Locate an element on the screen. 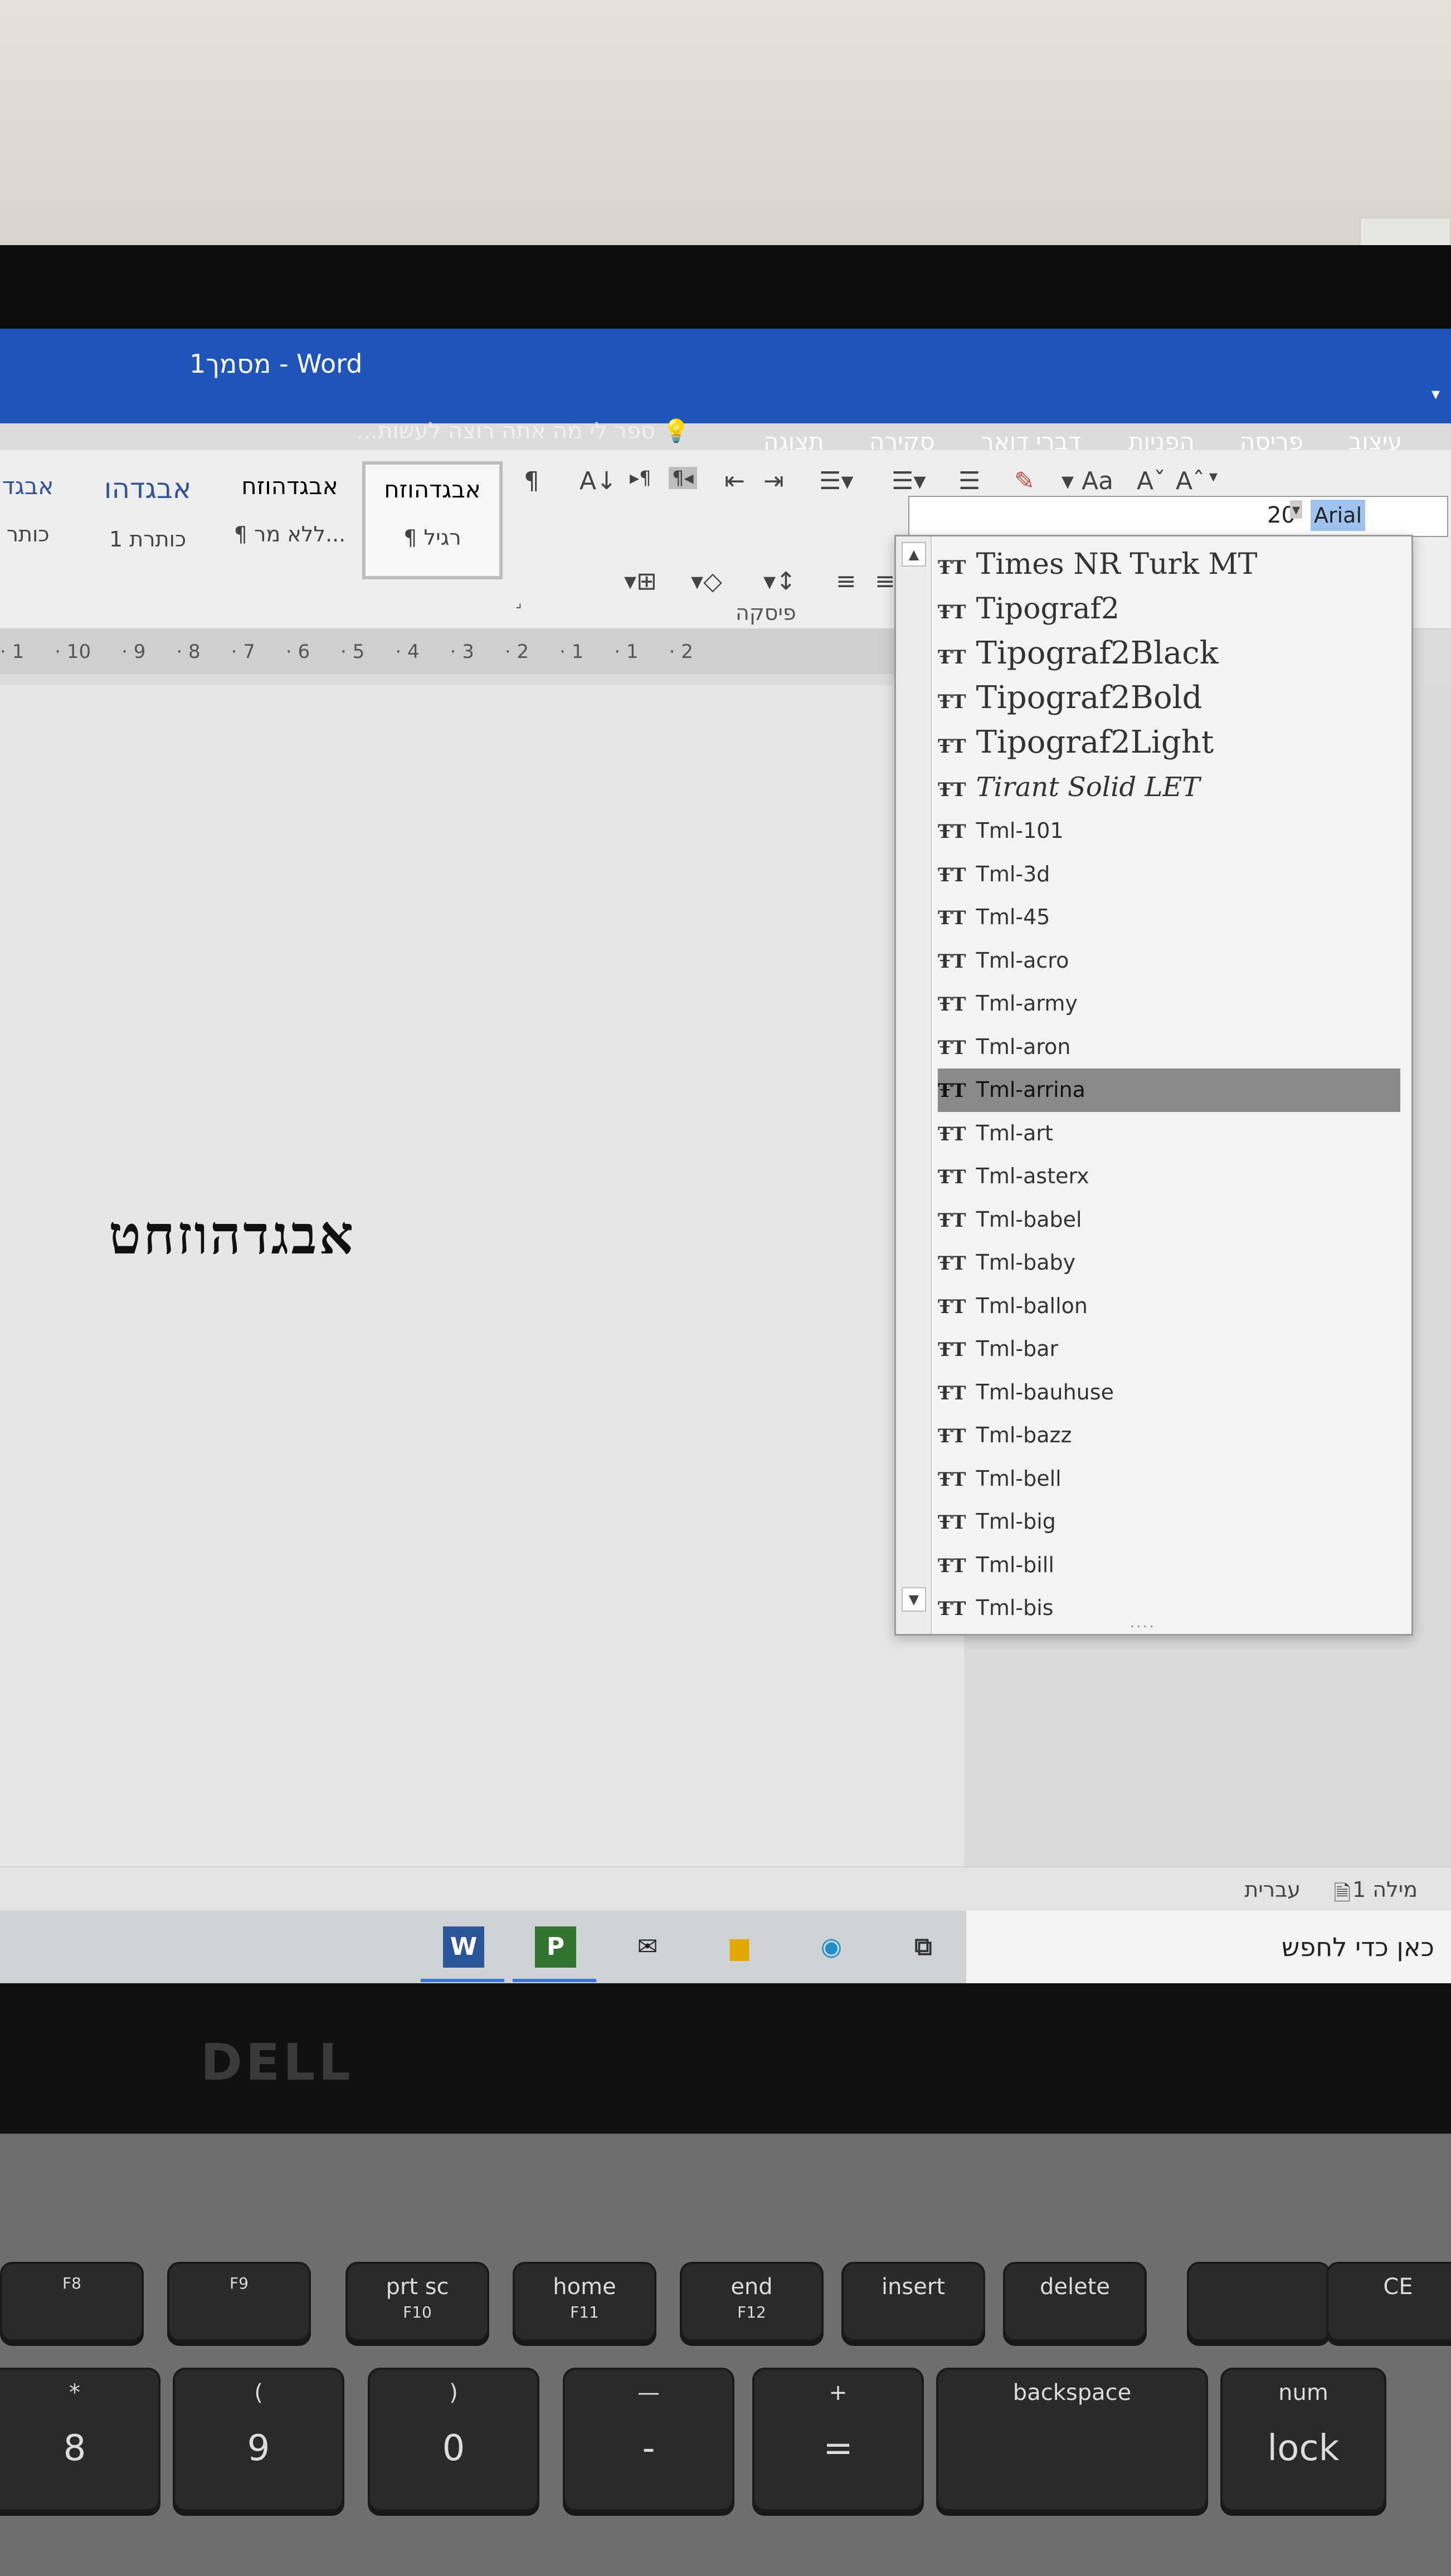 The image size is (1451, 2576). bullets-icon: ☰ is located at coordinates (969, 481).